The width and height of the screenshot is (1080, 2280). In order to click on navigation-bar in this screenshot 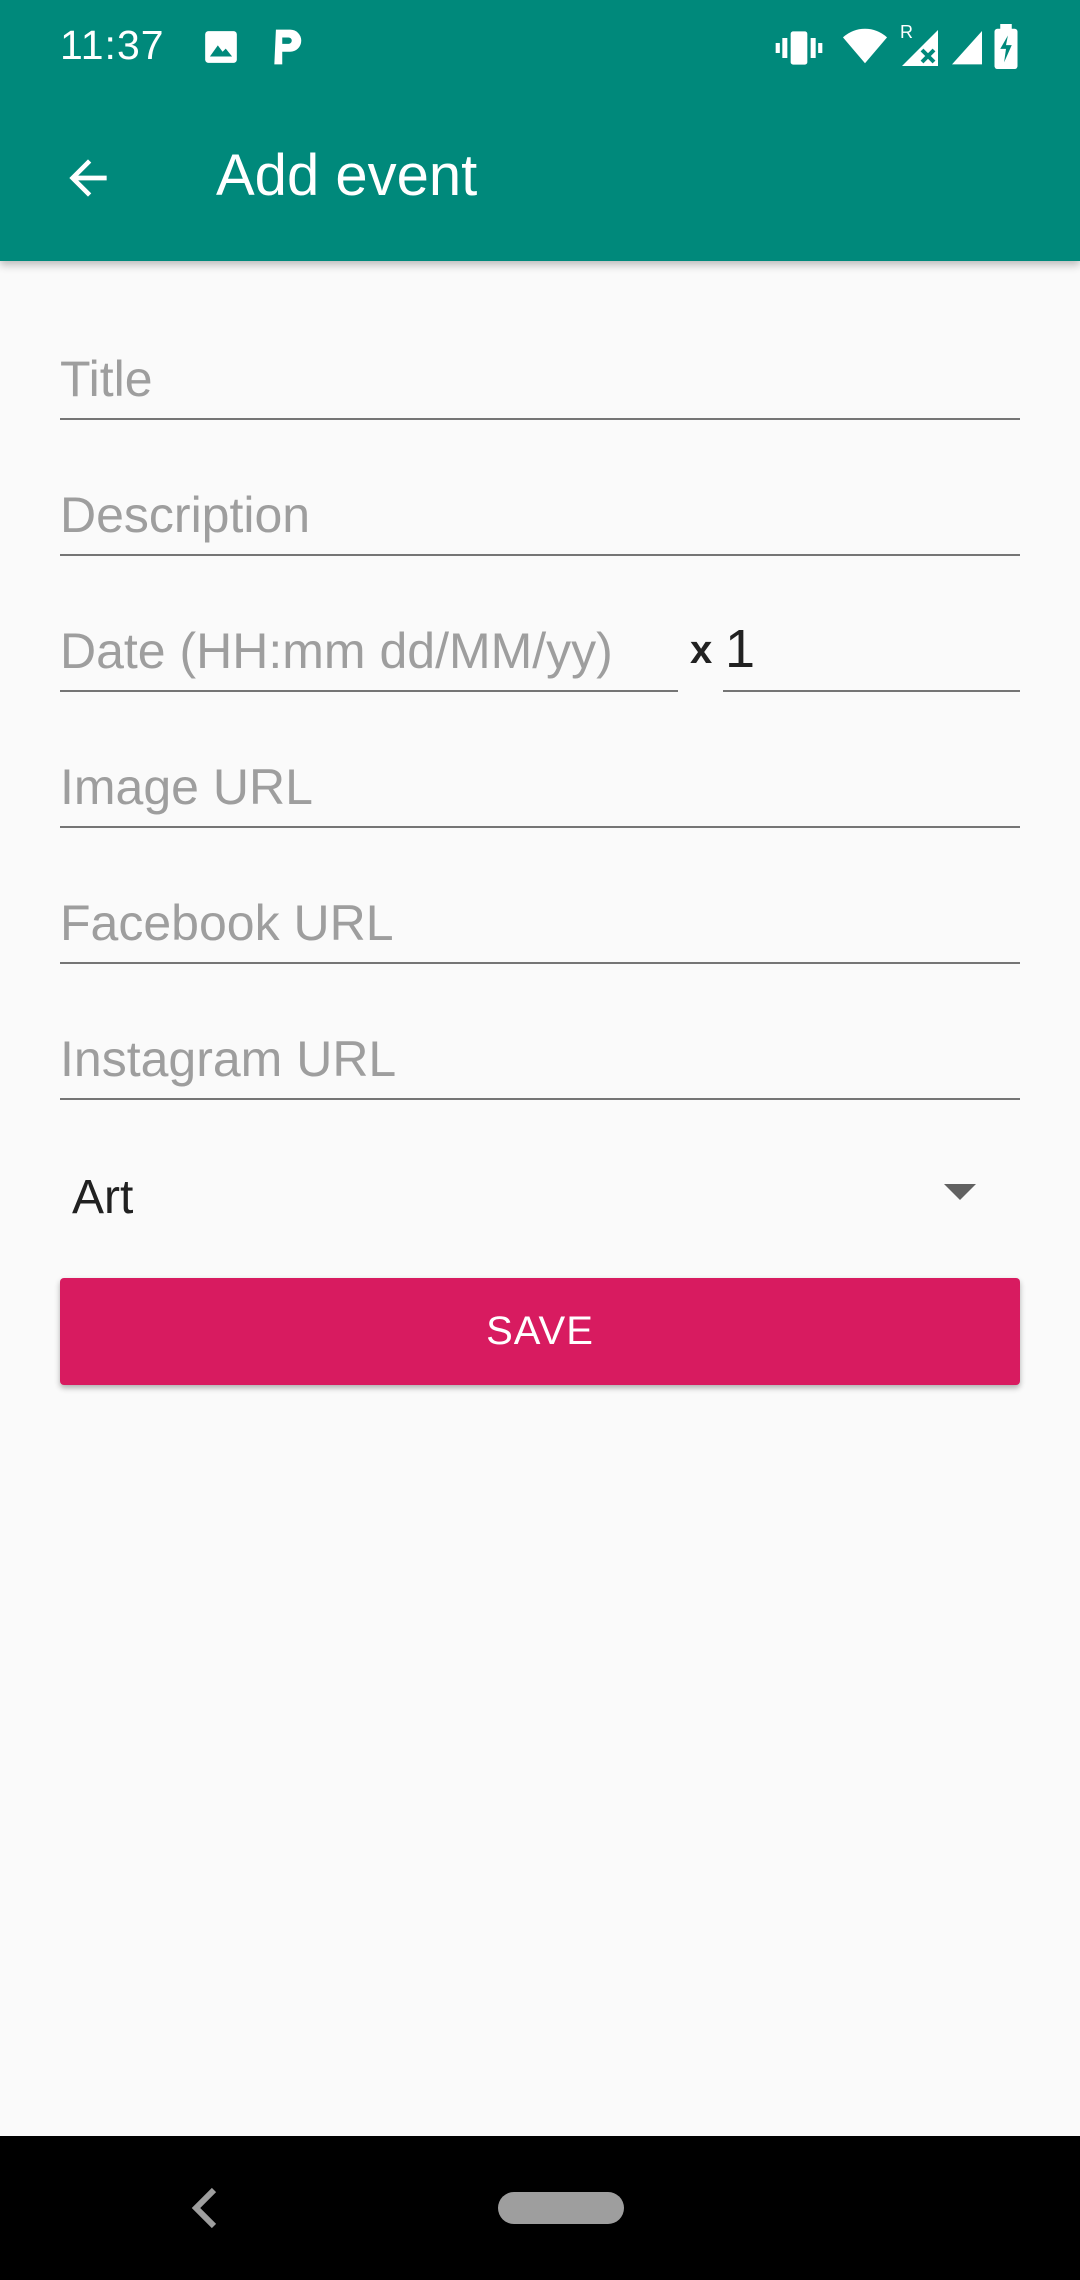, I will do `click(540, 2208)`.